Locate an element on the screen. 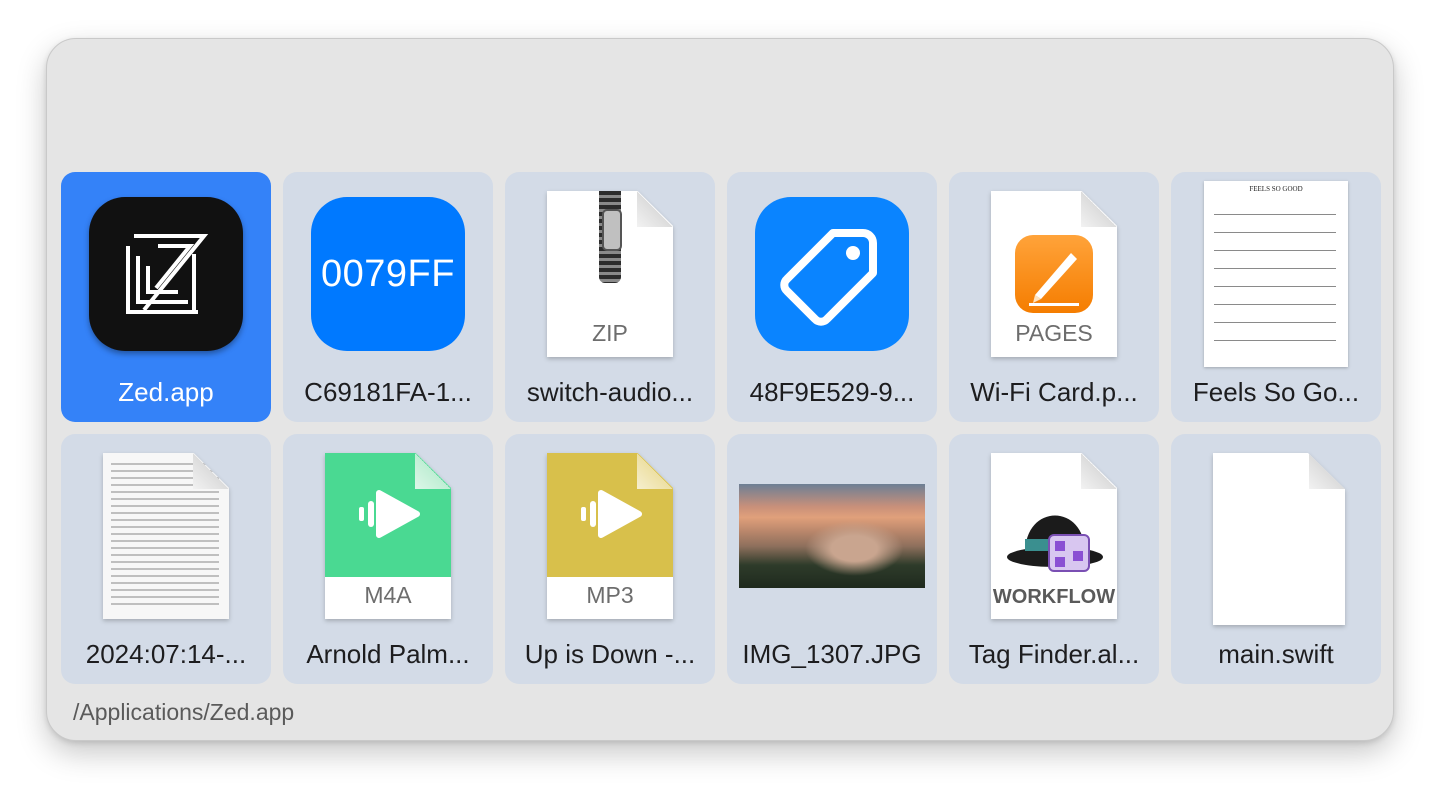 The image size is (1440, 796). file-name: Zed.app is located at coordinates (166, 392).